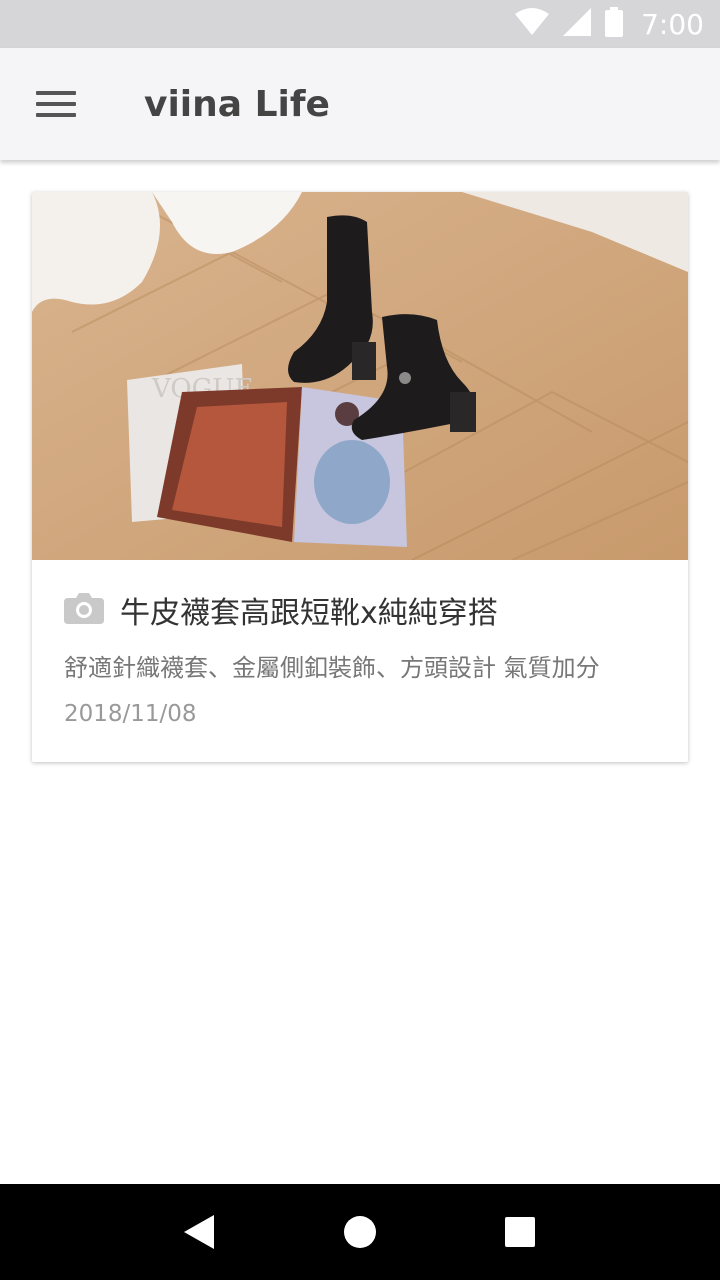 This screenshot has height=1280, width=720. I want to click on hamburger-menu-icon, so click(56, 104).